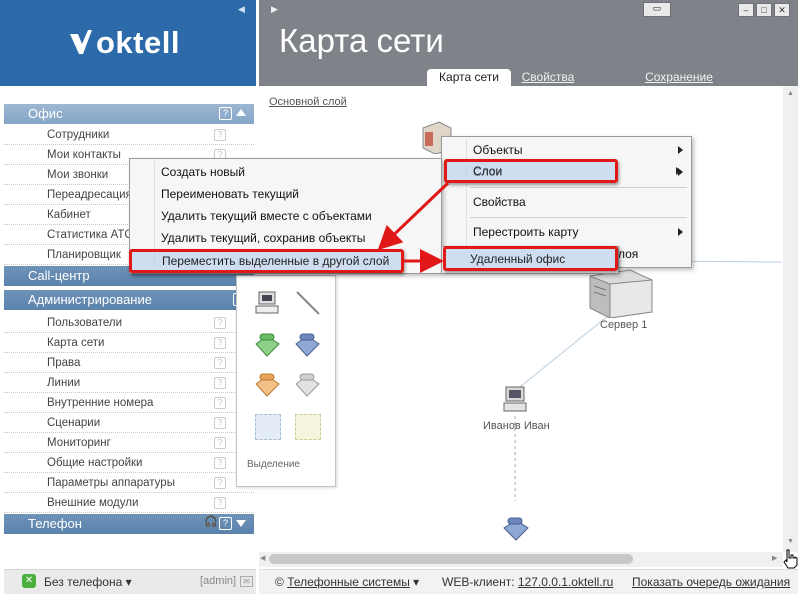 The width and height of the screenshot is (798, 597). What do you see at coordinates (790, 559) in the screenshot?
I see `hand-cursor-icon` at bounding box center [790, 559].